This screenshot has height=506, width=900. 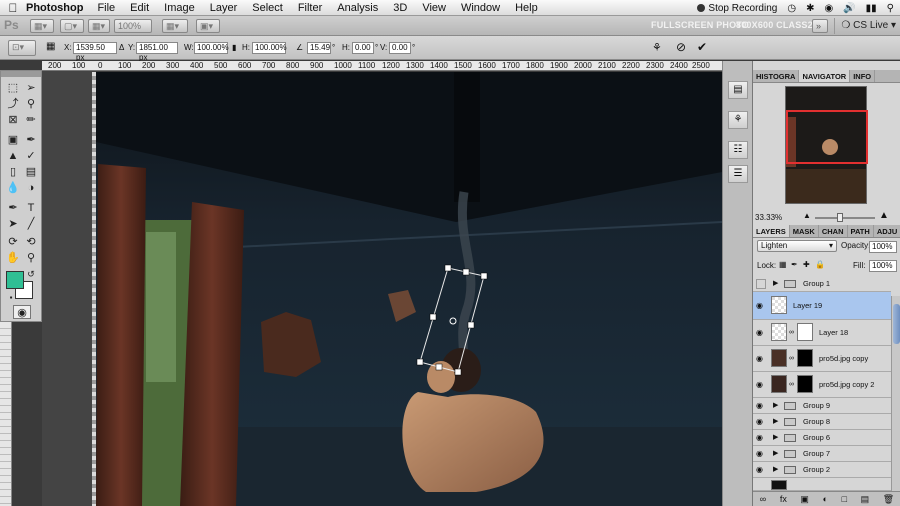 What do you see at coordinates (804, 231) in the screenshot?
I see `tab-masks: MASK` at bounding box center [804, 231].